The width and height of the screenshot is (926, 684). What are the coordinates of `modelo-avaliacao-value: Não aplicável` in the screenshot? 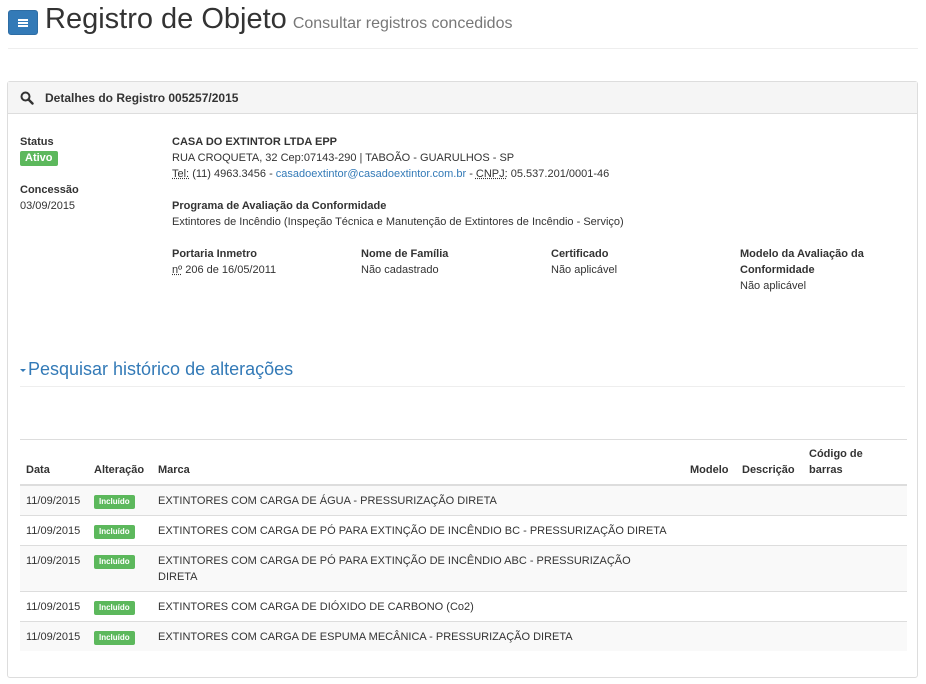 It's located at (773, 286).